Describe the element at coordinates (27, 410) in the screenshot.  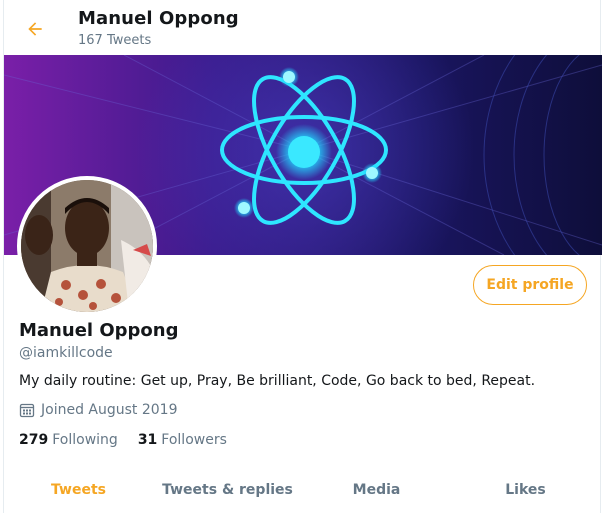
I see `calendar-icon` at that location.